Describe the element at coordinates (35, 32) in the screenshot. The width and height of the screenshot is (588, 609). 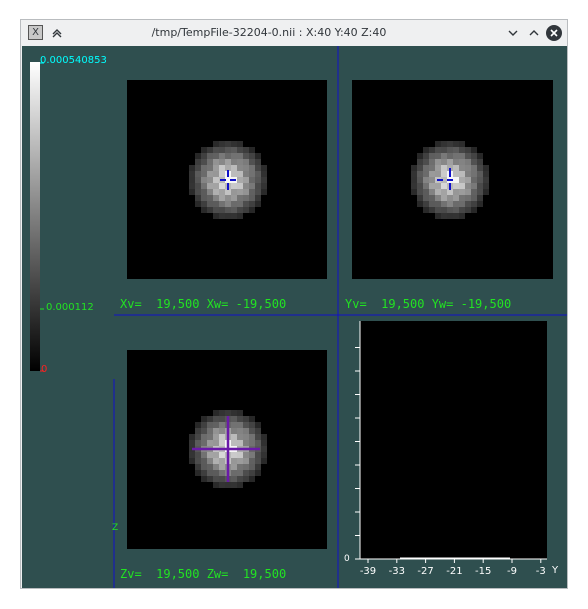
I see `x-app-icon: X` at that location.